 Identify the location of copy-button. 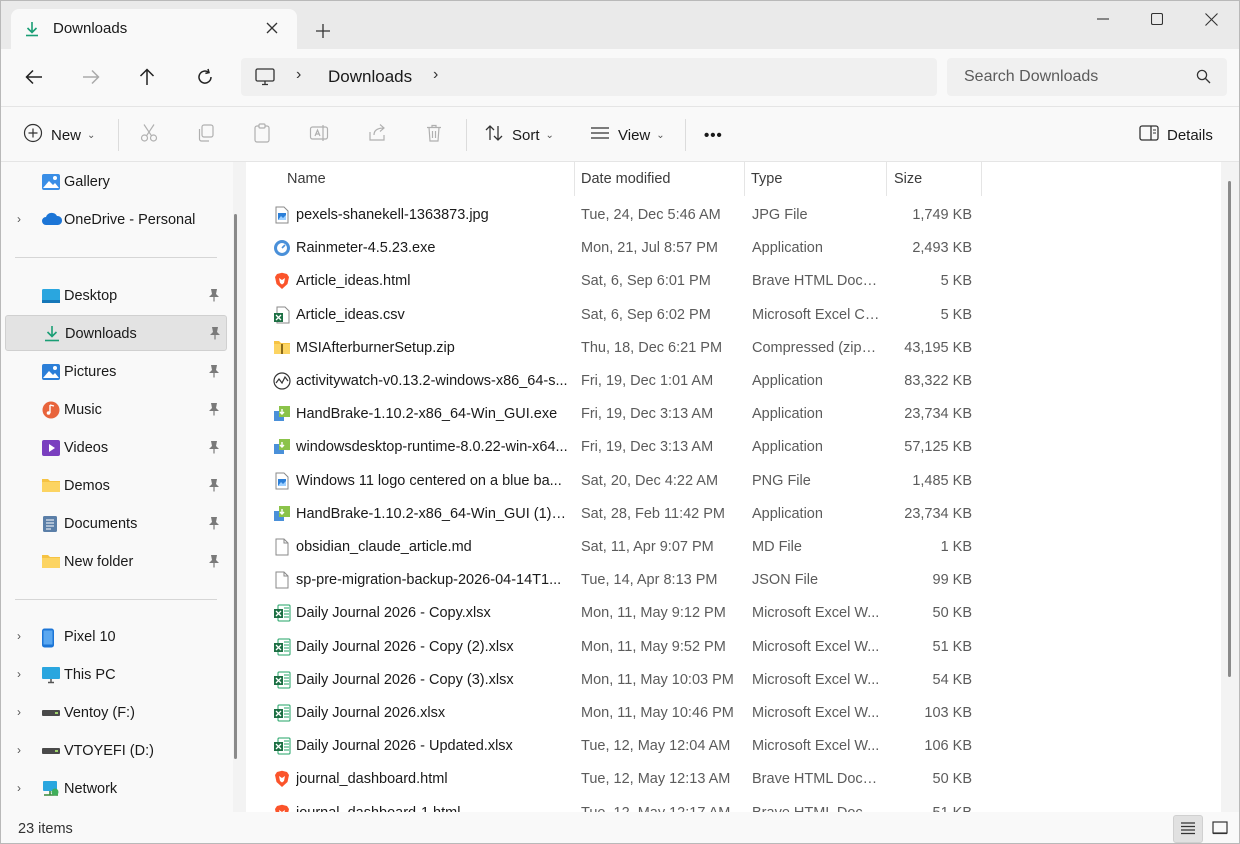
(206, 135).